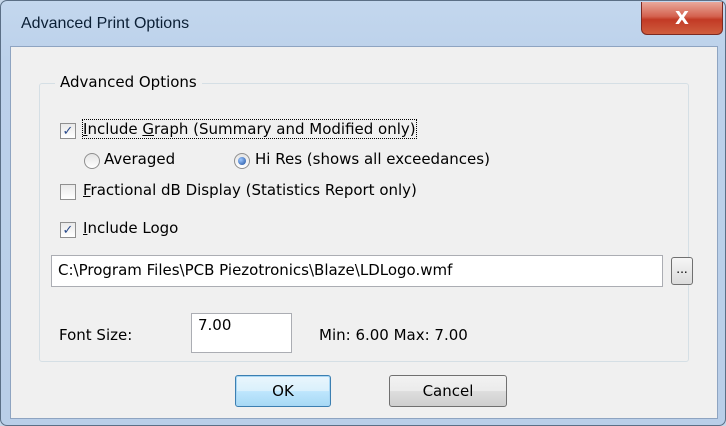 This screenshot has width=726, height=426. I want to click on radio-selected-dot-icon, so click(242, 161).